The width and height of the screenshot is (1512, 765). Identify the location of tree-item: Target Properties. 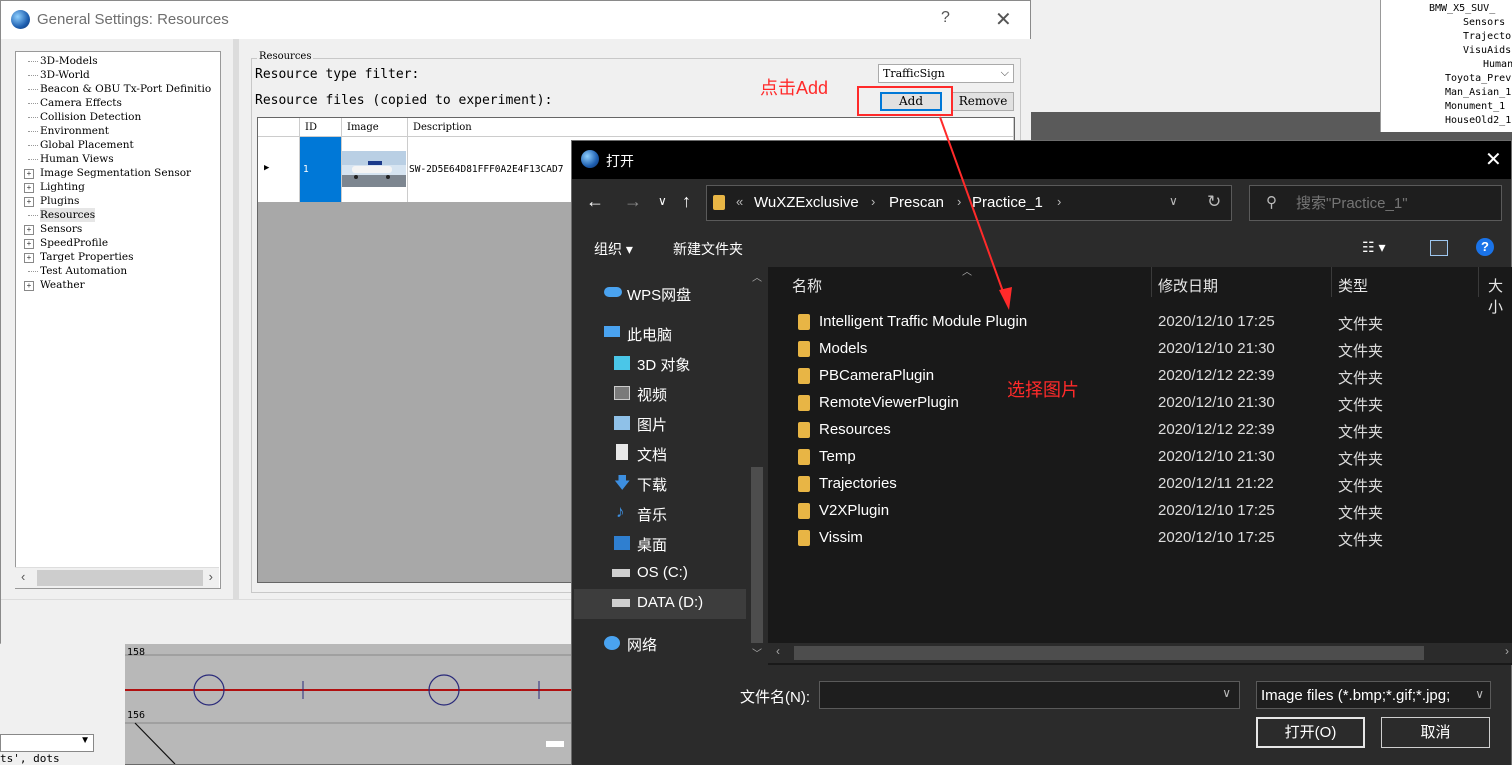
(87, 257).